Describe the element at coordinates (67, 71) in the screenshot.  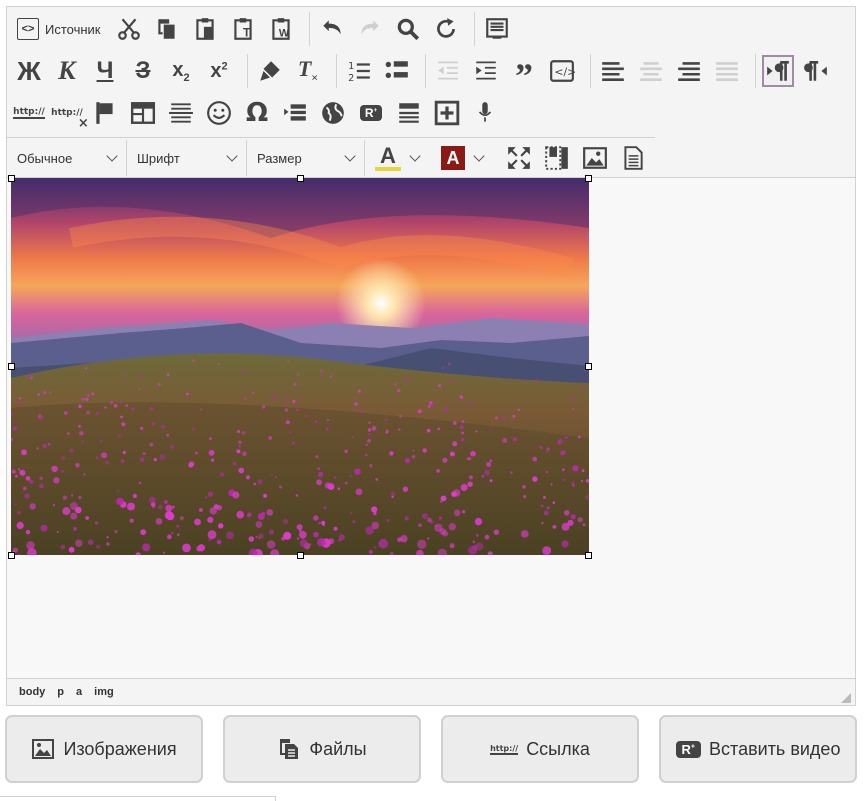
I see `italic-button: К` at that location.